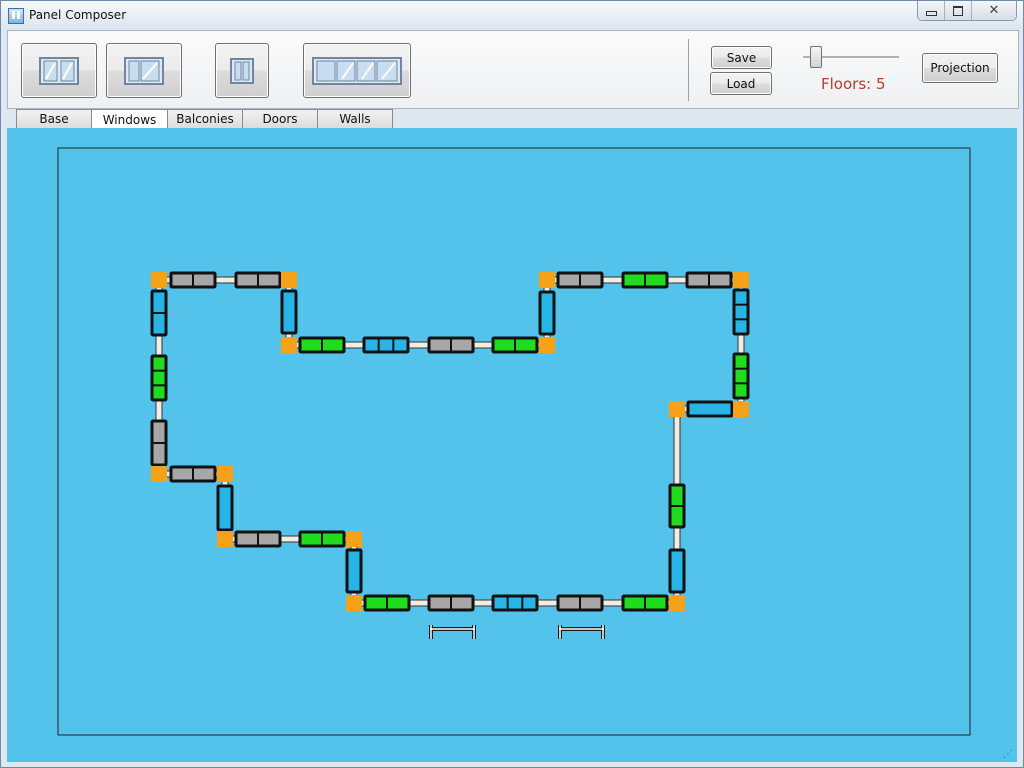  I want to click on balcony-marker-right, so click(581, 632).